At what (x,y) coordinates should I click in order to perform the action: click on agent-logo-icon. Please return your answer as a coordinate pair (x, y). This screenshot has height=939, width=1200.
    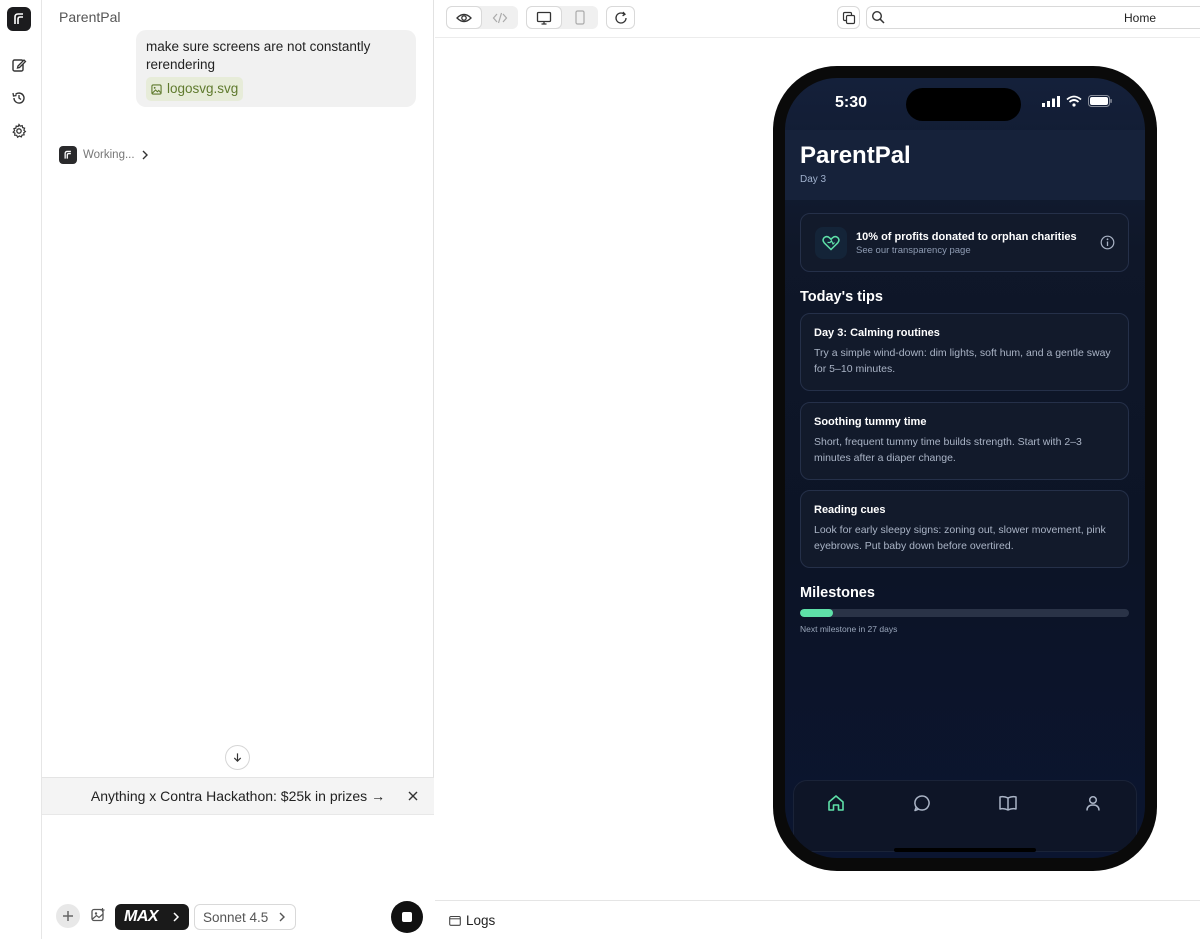
    Looking at the image, I should click on (68, 155).